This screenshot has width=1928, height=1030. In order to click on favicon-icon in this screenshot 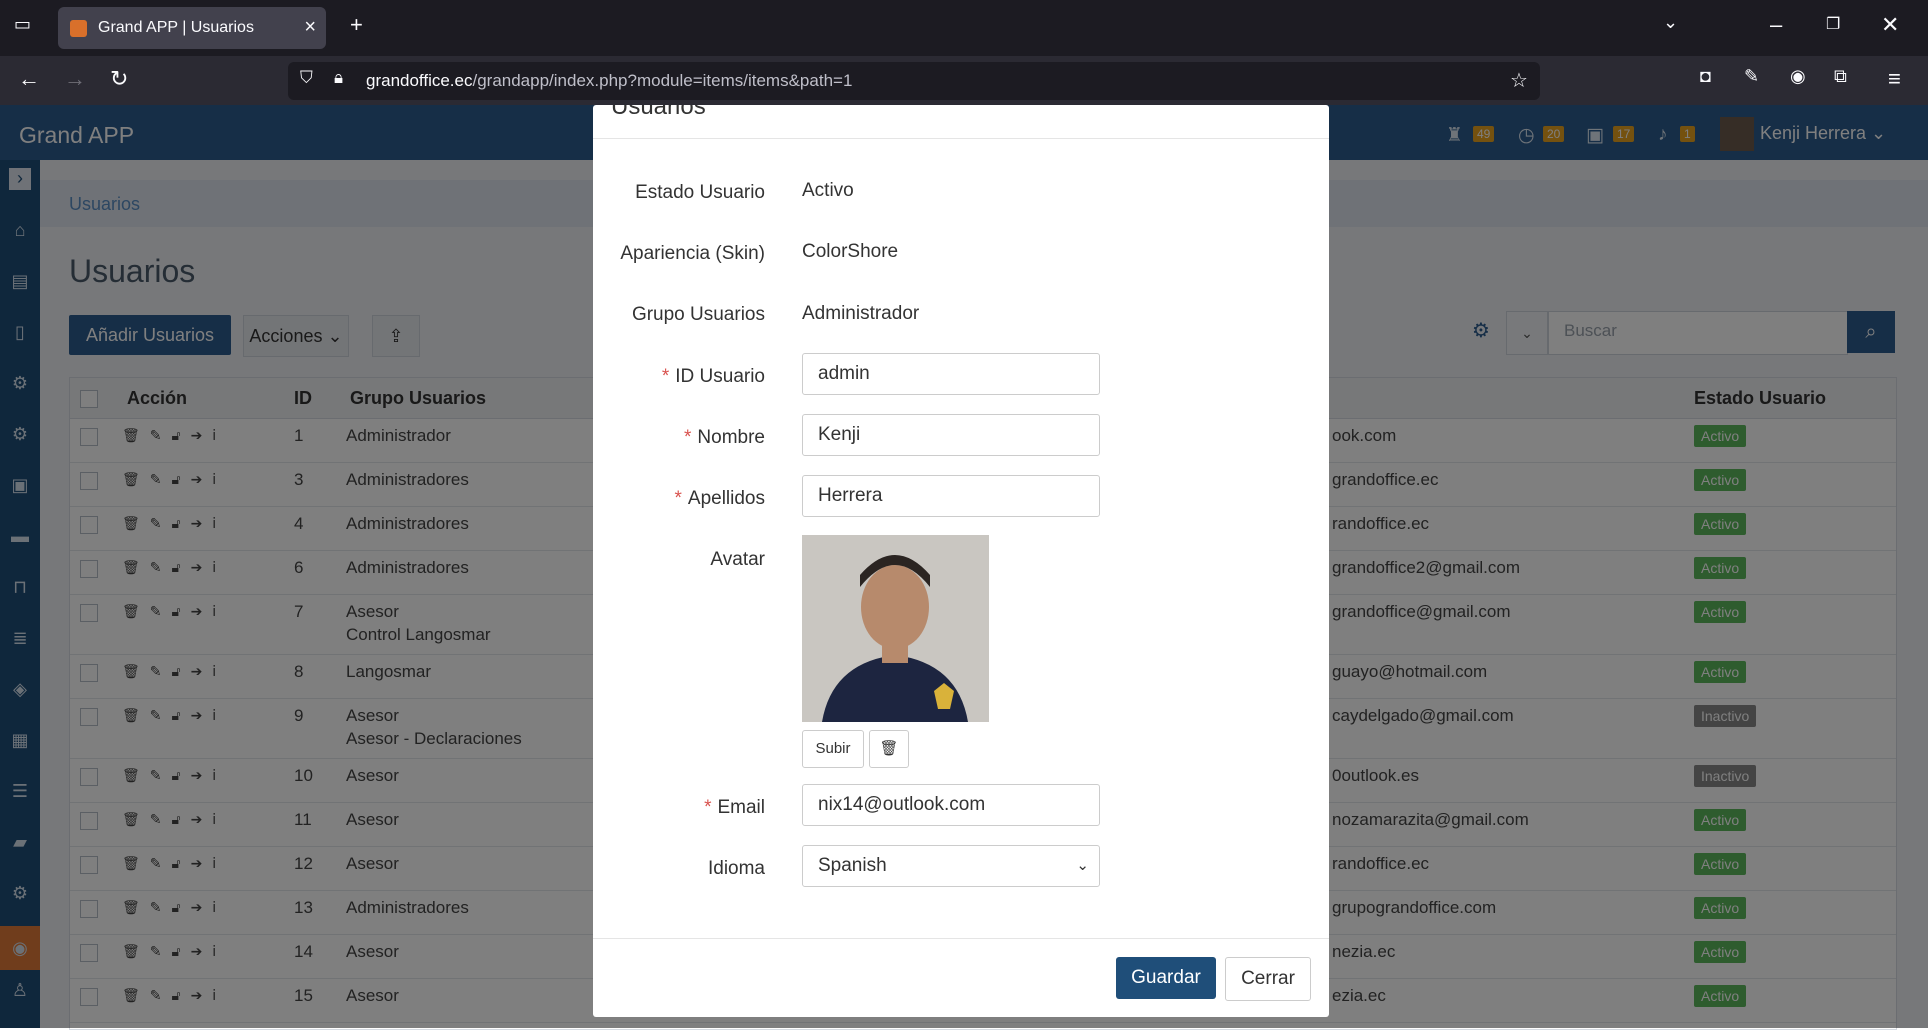, I will do `click(78, 28)`.